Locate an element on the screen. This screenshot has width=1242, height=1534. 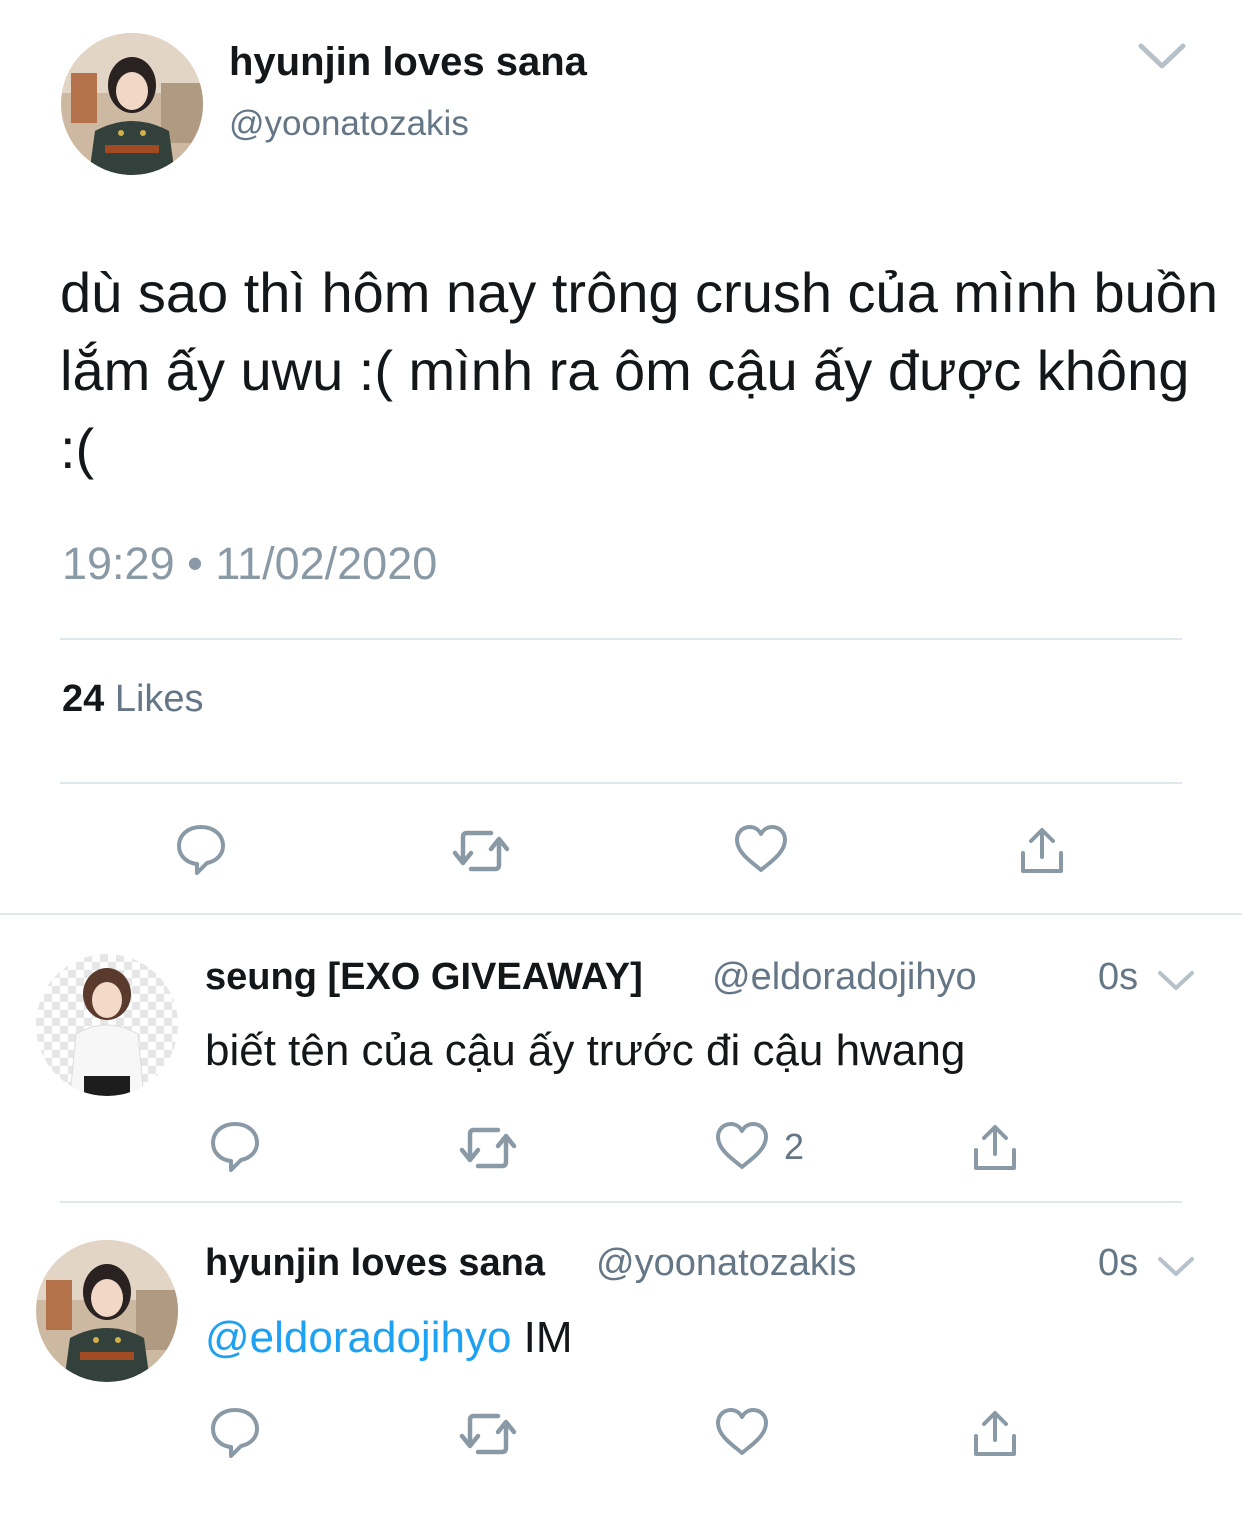
reply-text: @eldoradojihyo IM is located at coordinates (389, 1338).